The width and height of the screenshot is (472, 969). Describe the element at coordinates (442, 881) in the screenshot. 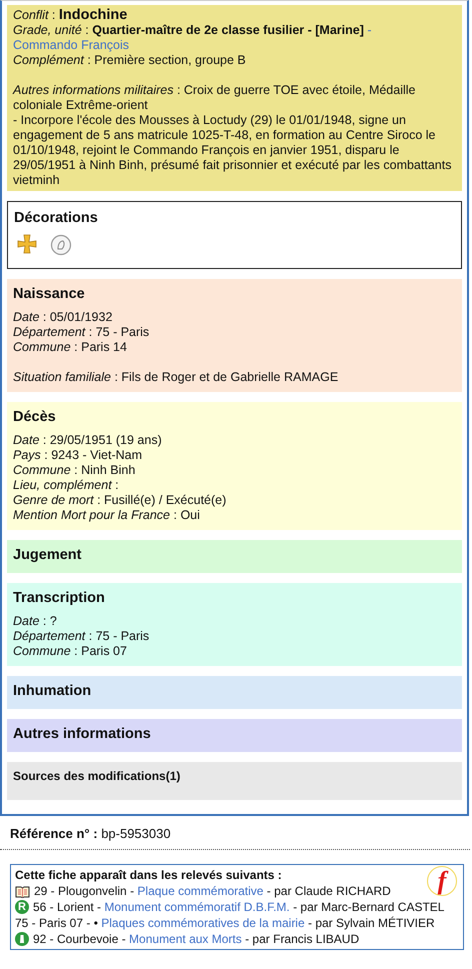

I see `logo-icon: f` at that location.